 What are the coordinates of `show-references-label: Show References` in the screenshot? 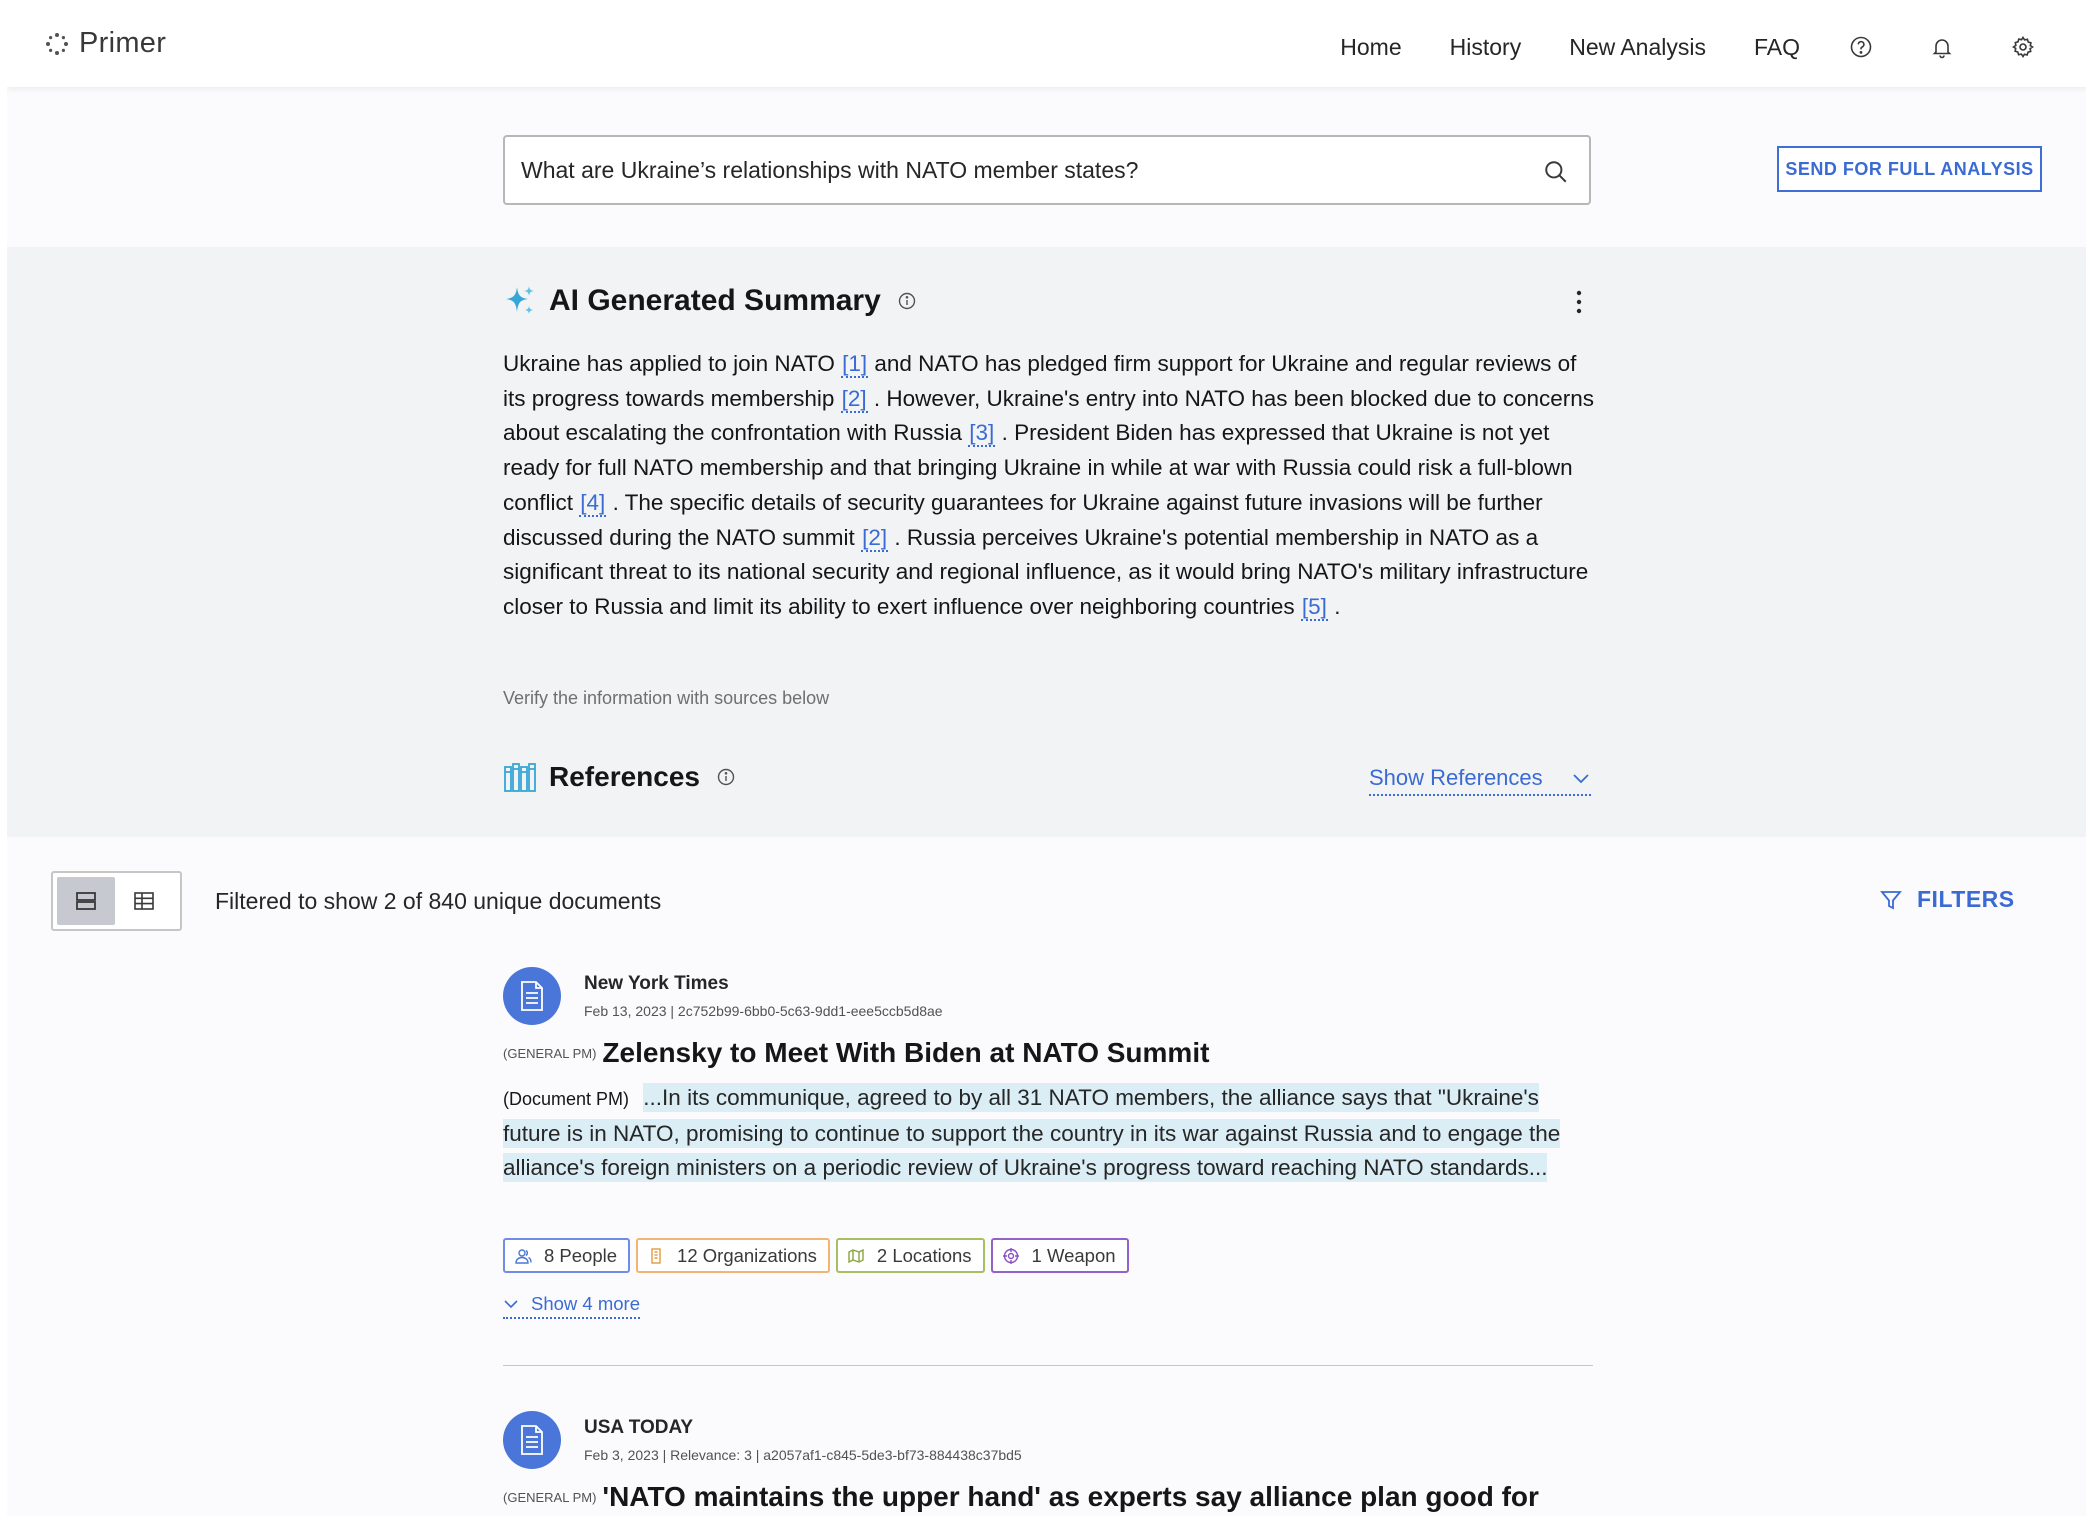 It's located at (1456, 777).